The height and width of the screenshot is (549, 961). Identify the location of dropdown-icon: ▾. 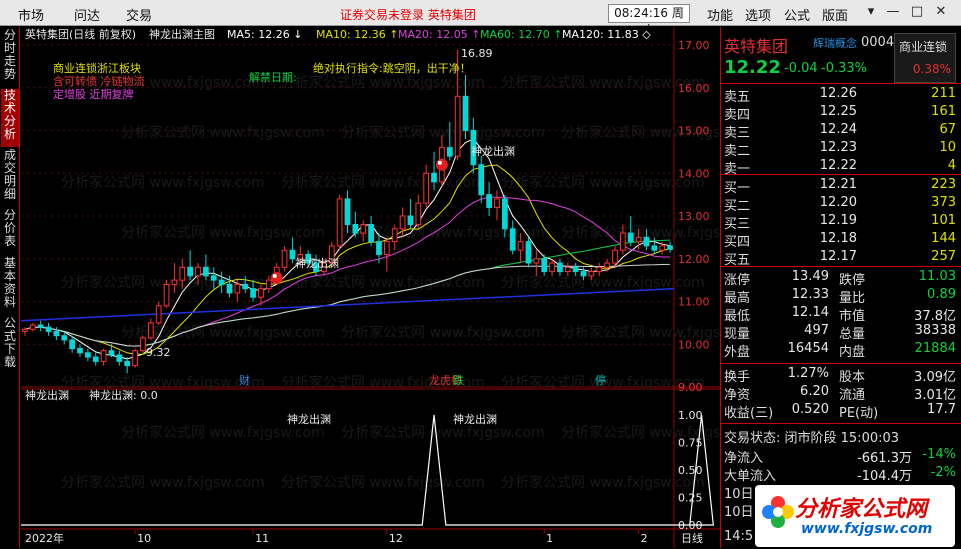
(871, 12).